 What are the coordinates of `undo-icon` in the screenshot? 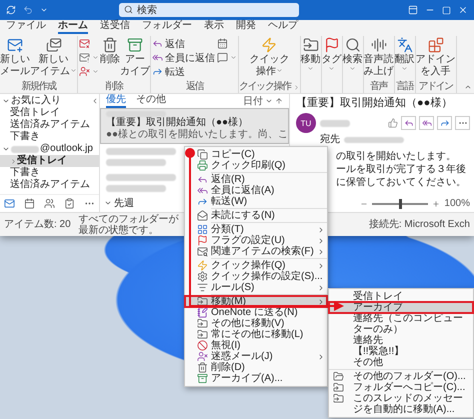 It's located at (28, 10).